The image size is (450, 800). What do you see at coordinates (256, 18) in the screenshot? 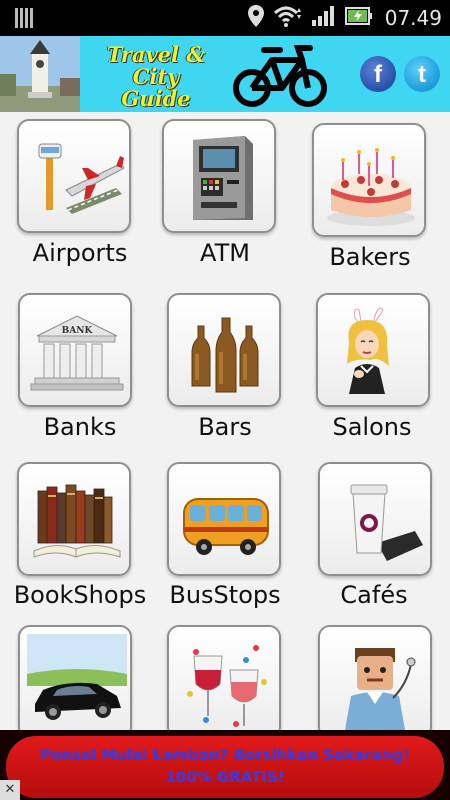
I see `location-icon` at bounding box center [256, 18].